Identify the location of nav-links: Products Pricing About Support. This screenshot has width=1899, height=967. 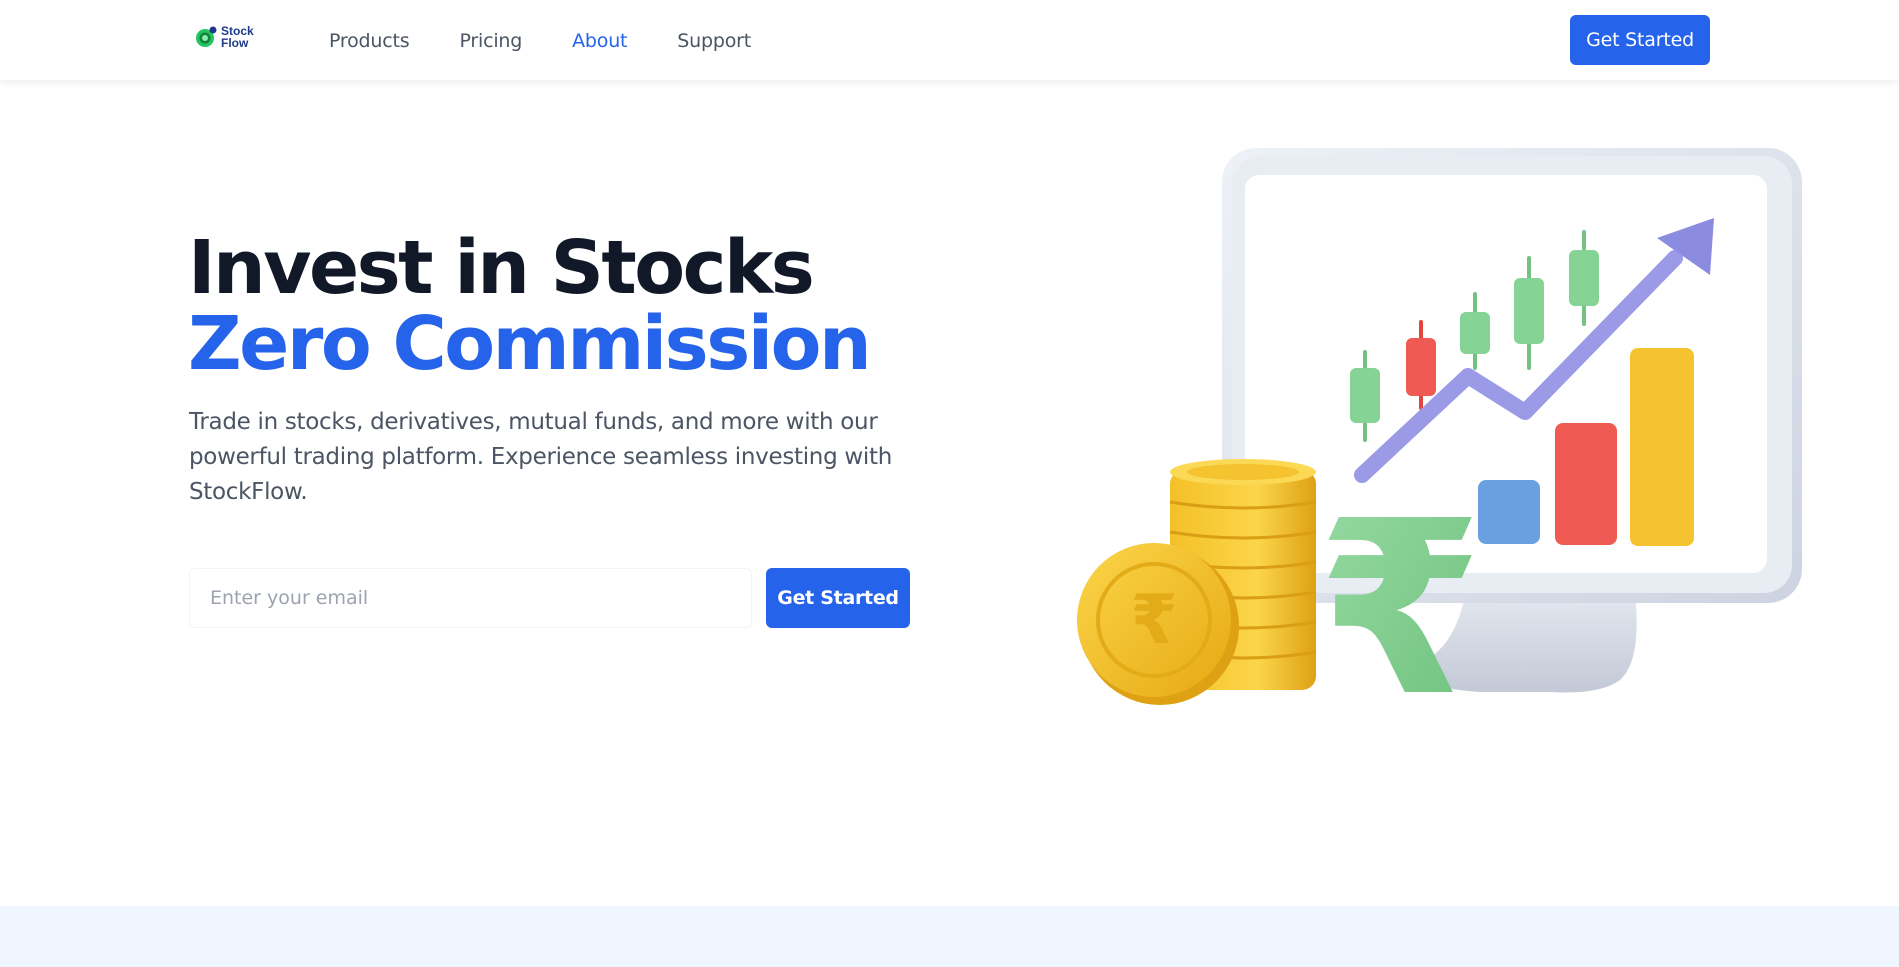
(540, 41).